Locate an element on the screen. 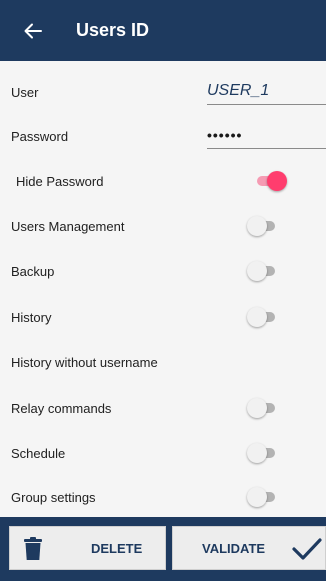 The width and height of the screenshot is (326, 581). hide-password-row: Hide Password is located at coordinates (163, 181).